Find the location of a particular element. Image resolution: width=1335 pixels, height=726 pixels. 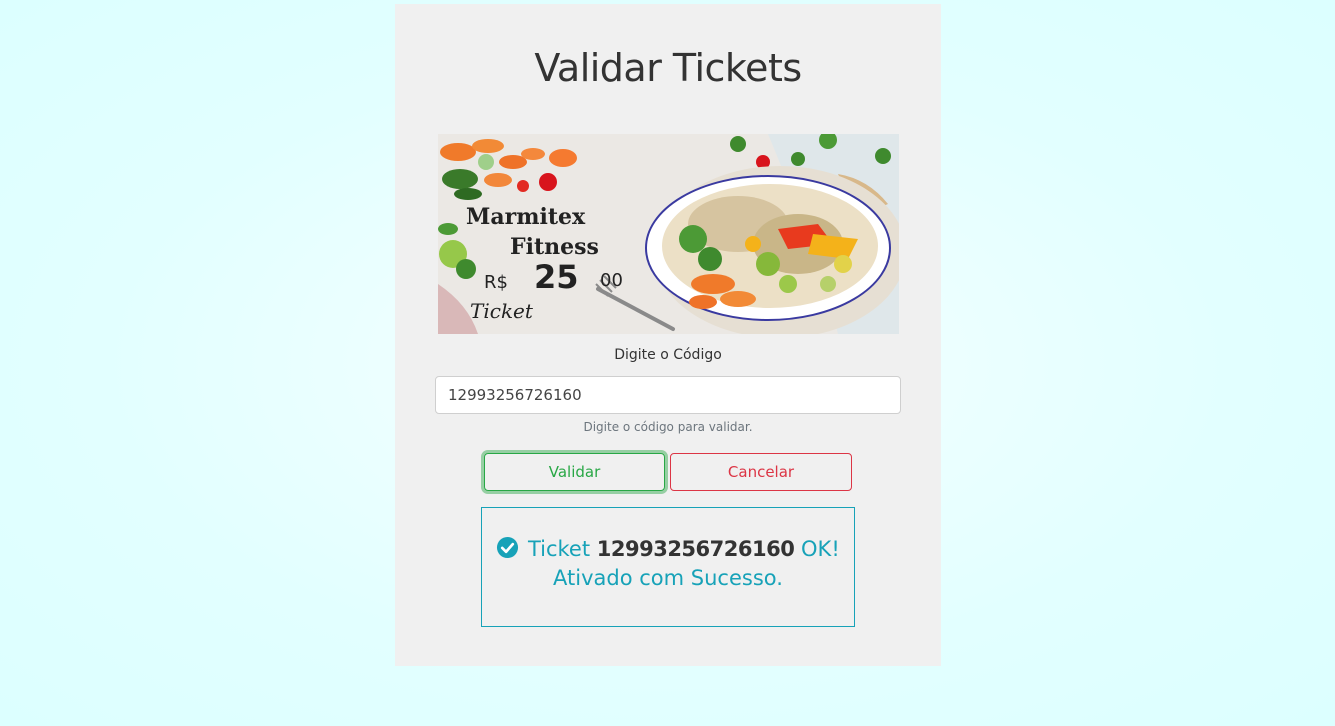

cancel-button: Cancelar is located at coordinates (761, 472).